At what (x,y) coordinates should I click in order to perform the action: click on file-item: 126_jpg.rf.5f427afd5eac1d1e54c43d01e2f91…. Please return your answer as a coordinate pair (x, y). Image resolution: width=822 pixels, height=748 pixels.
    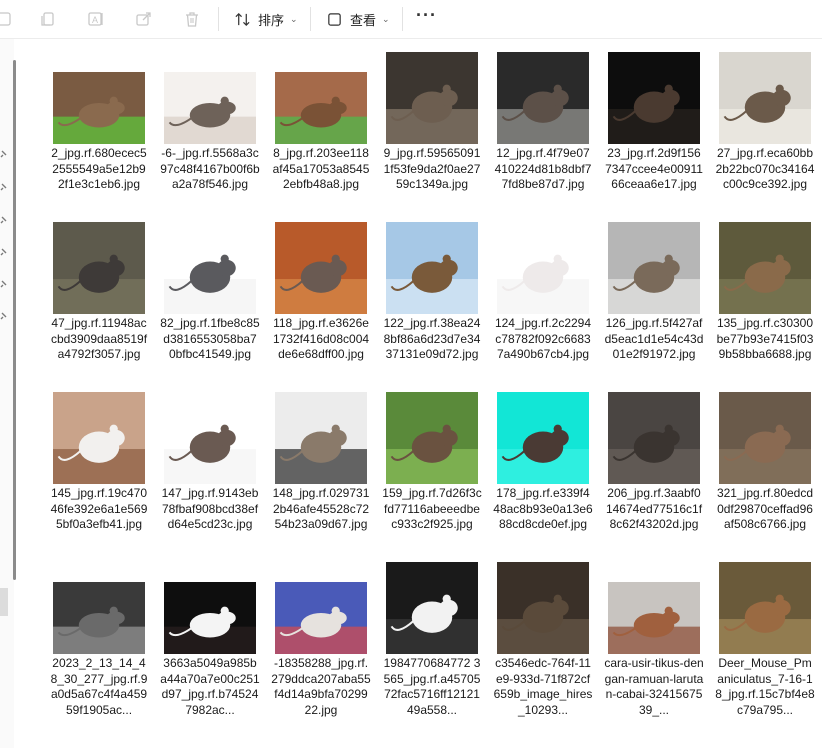
    Looking at the image, I should click on (654, 302).